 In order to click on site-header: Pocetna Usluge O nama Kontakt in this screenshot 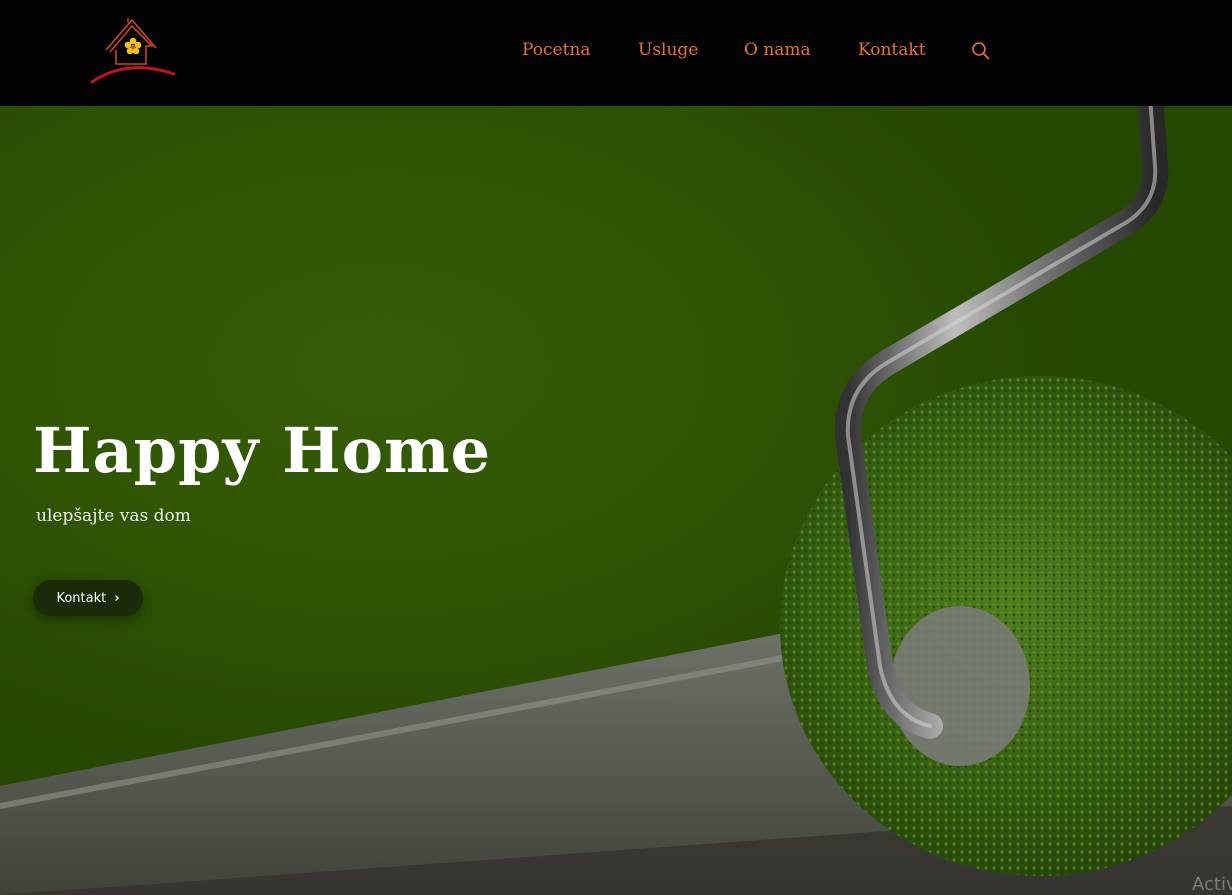, I will do `click(616, 53)`.